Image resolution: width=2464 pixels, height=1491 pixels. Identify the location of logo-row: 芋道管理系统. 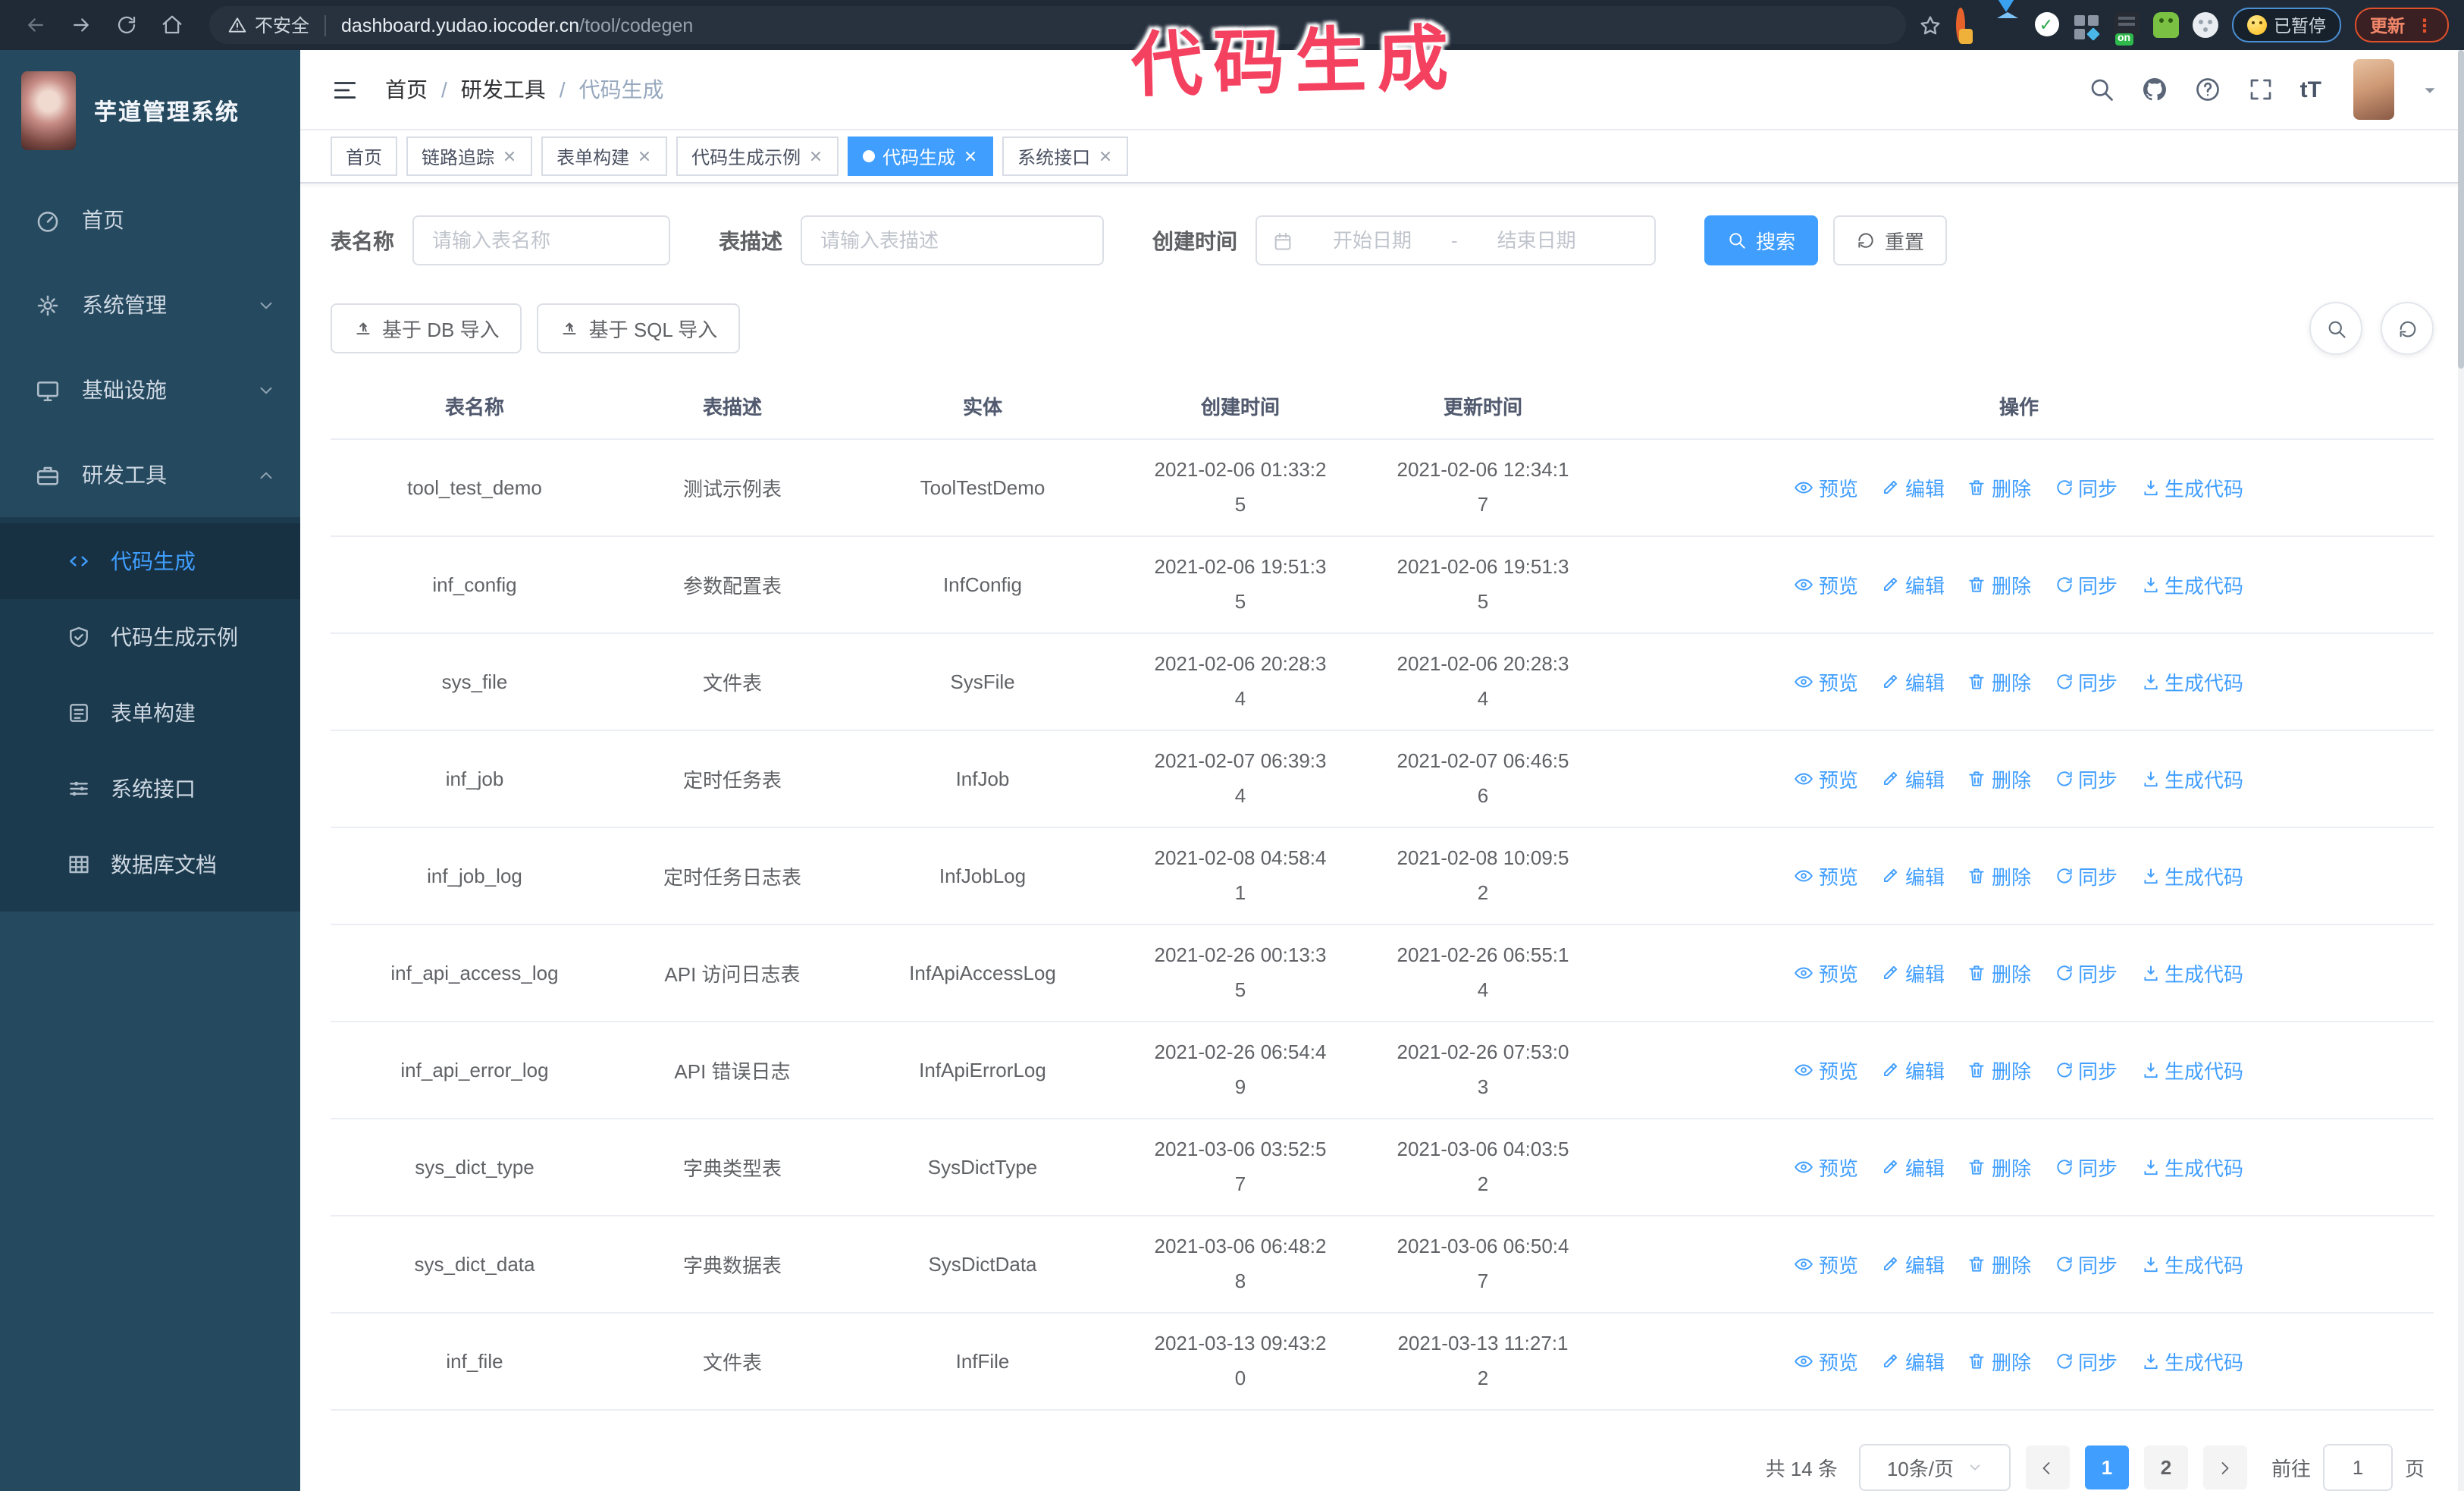
(150, 109).